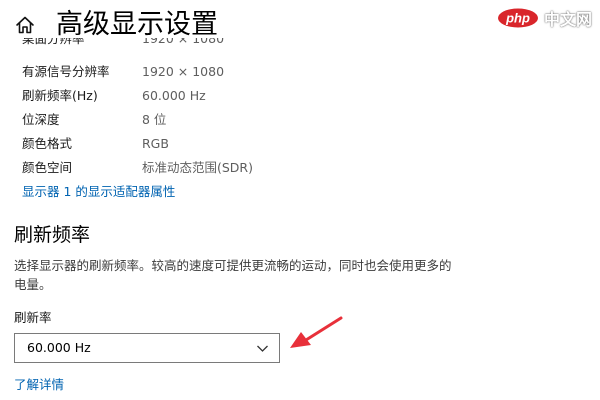 Image resolution: width=600 pixels, height=400 pixels. I want to click on info-row-desktop-resolution: 桌面分辨率 1920 × 1080, so click(242, 43).